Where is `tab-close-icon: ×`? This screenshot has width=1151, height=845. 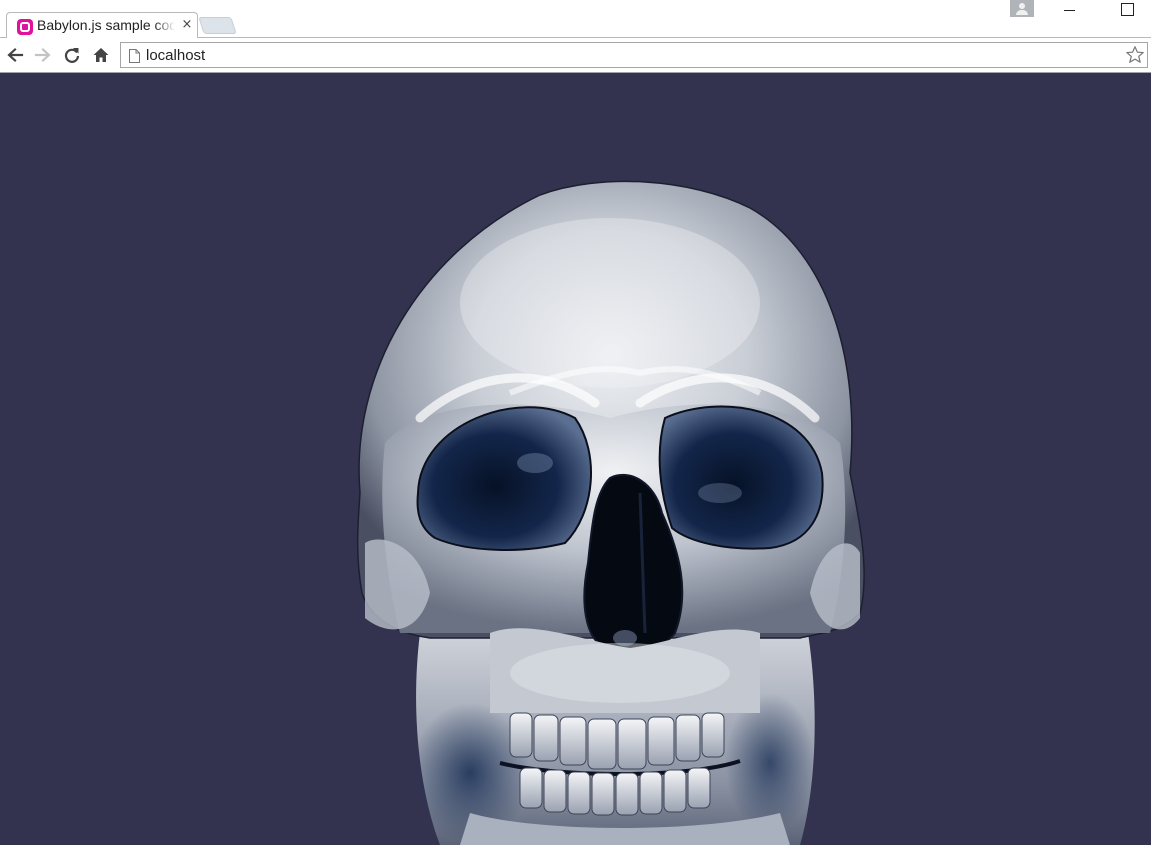 tab-close-icon: × is located at coordinates (187, 25).